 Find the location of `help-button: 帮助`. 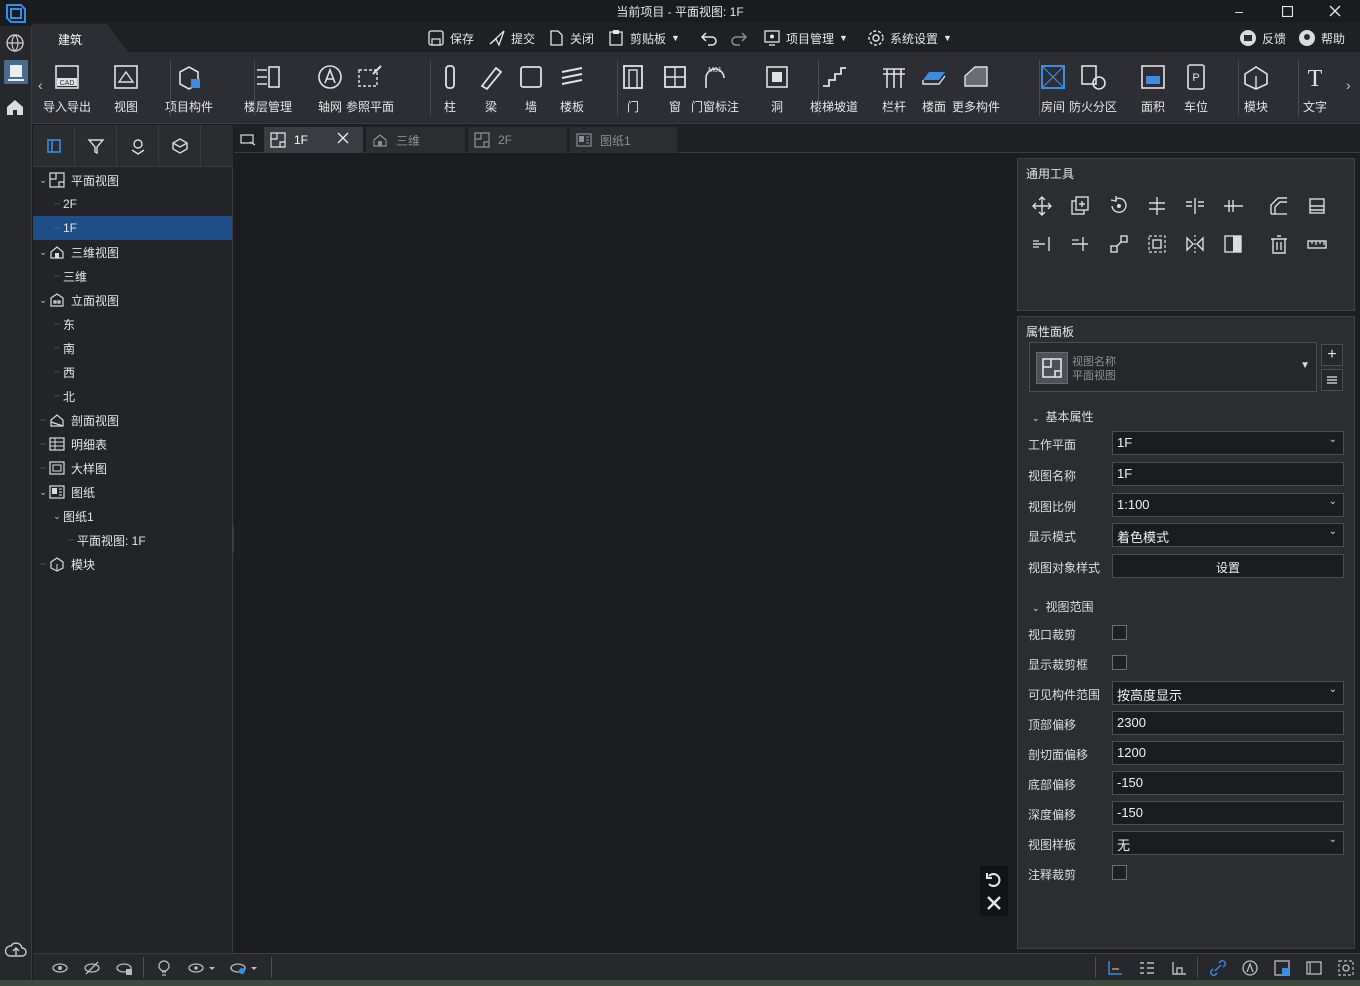

help-button: 帮助 is located at coordinates (1321, 38).